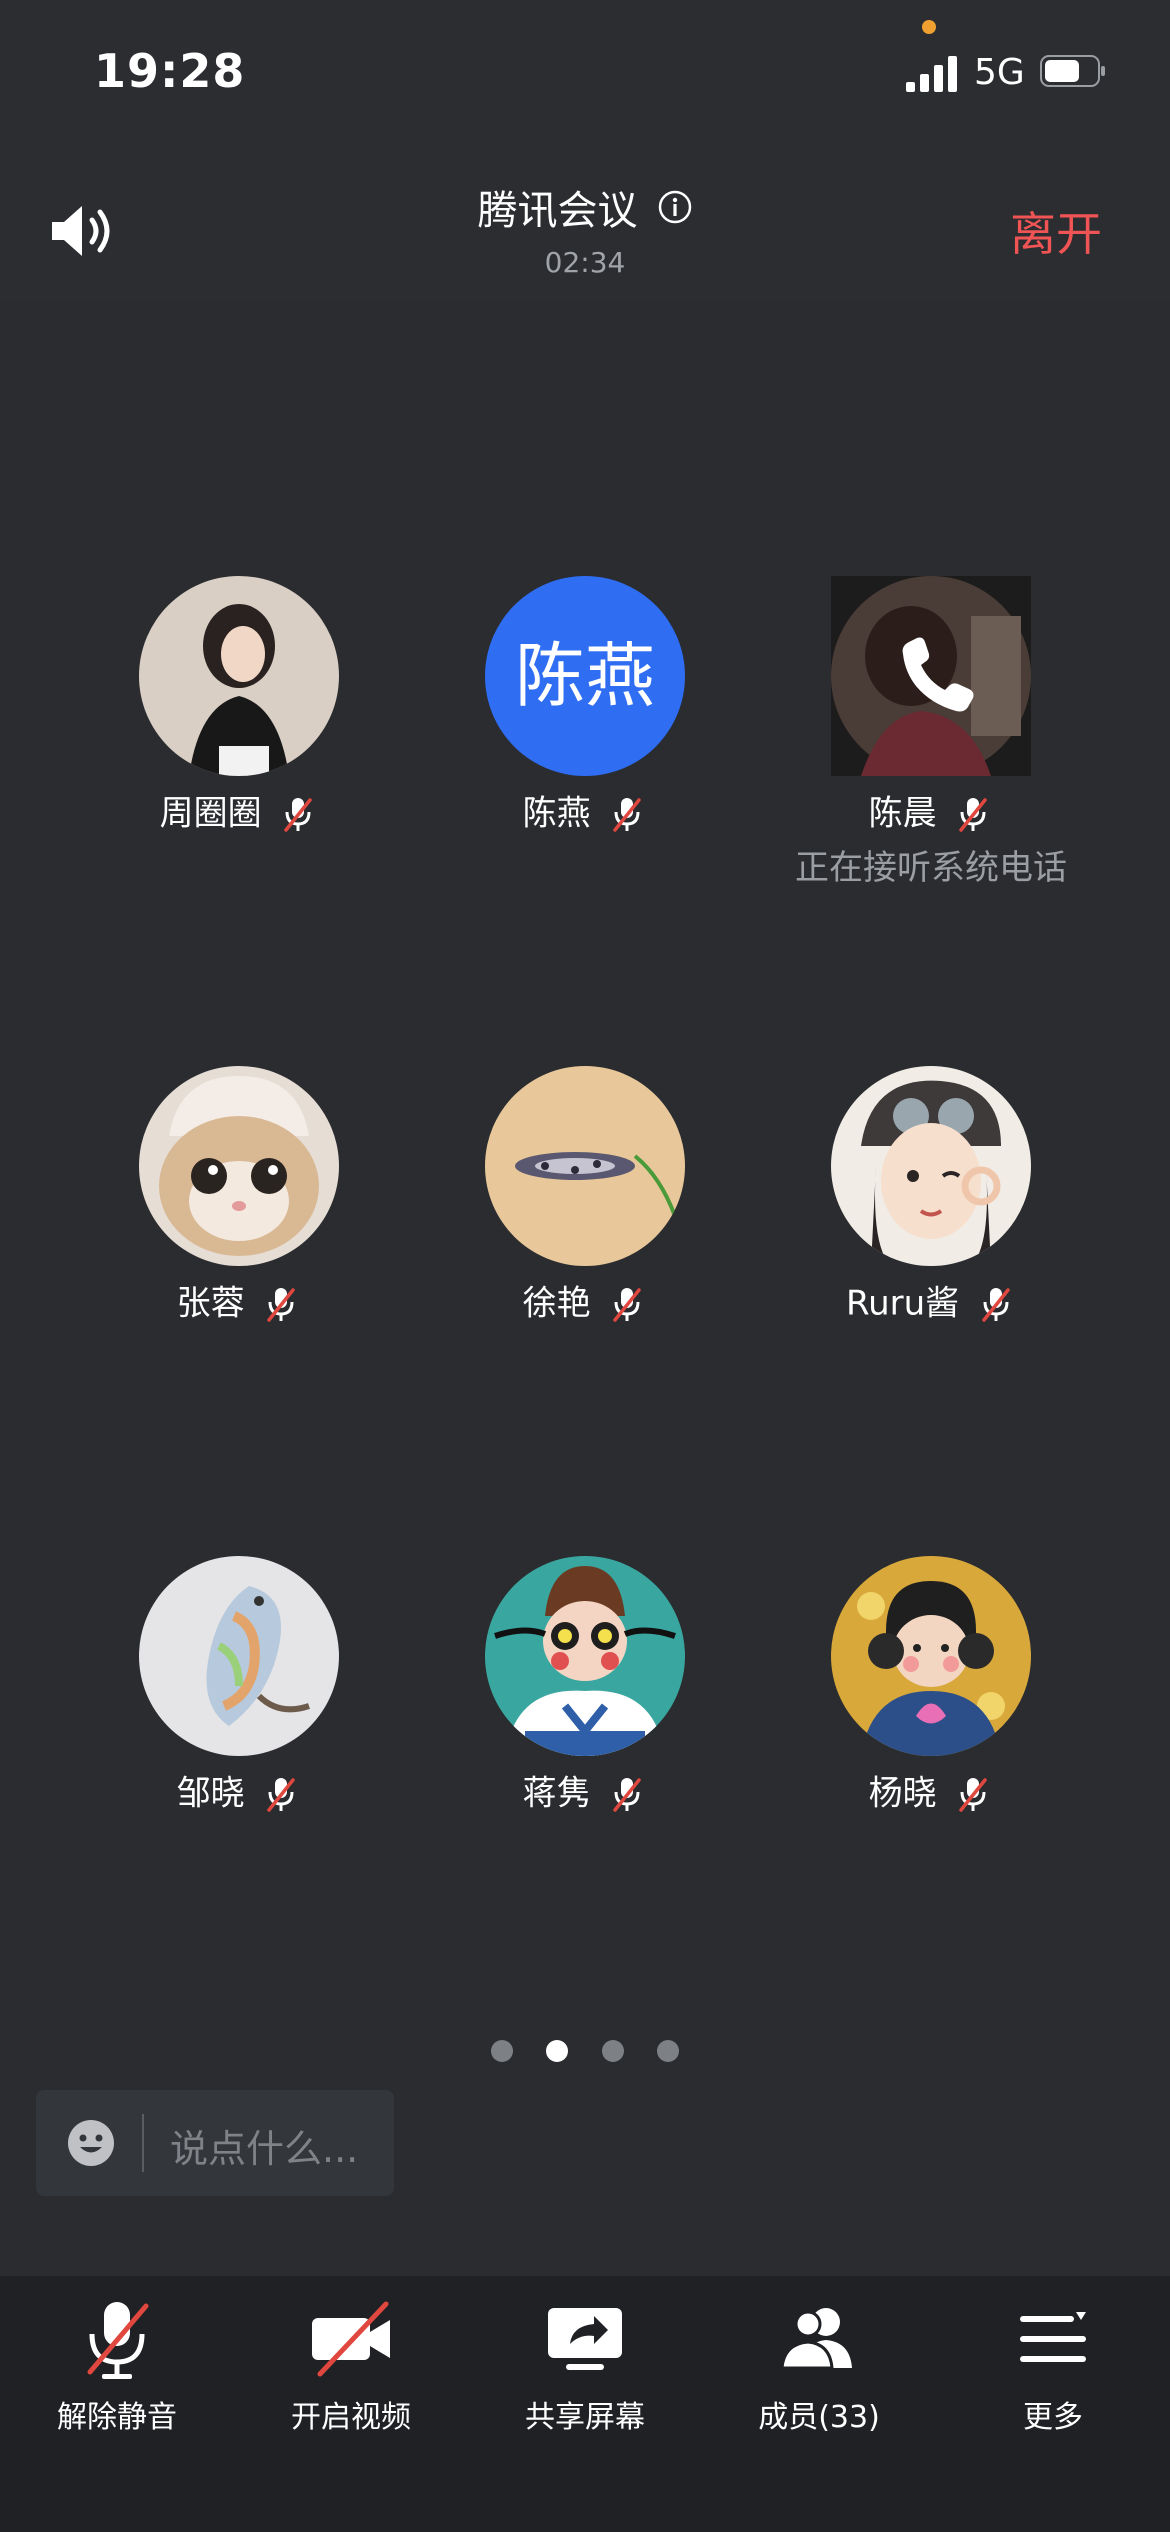  I want to click on avatar: 陈燕, so click(585, 676).